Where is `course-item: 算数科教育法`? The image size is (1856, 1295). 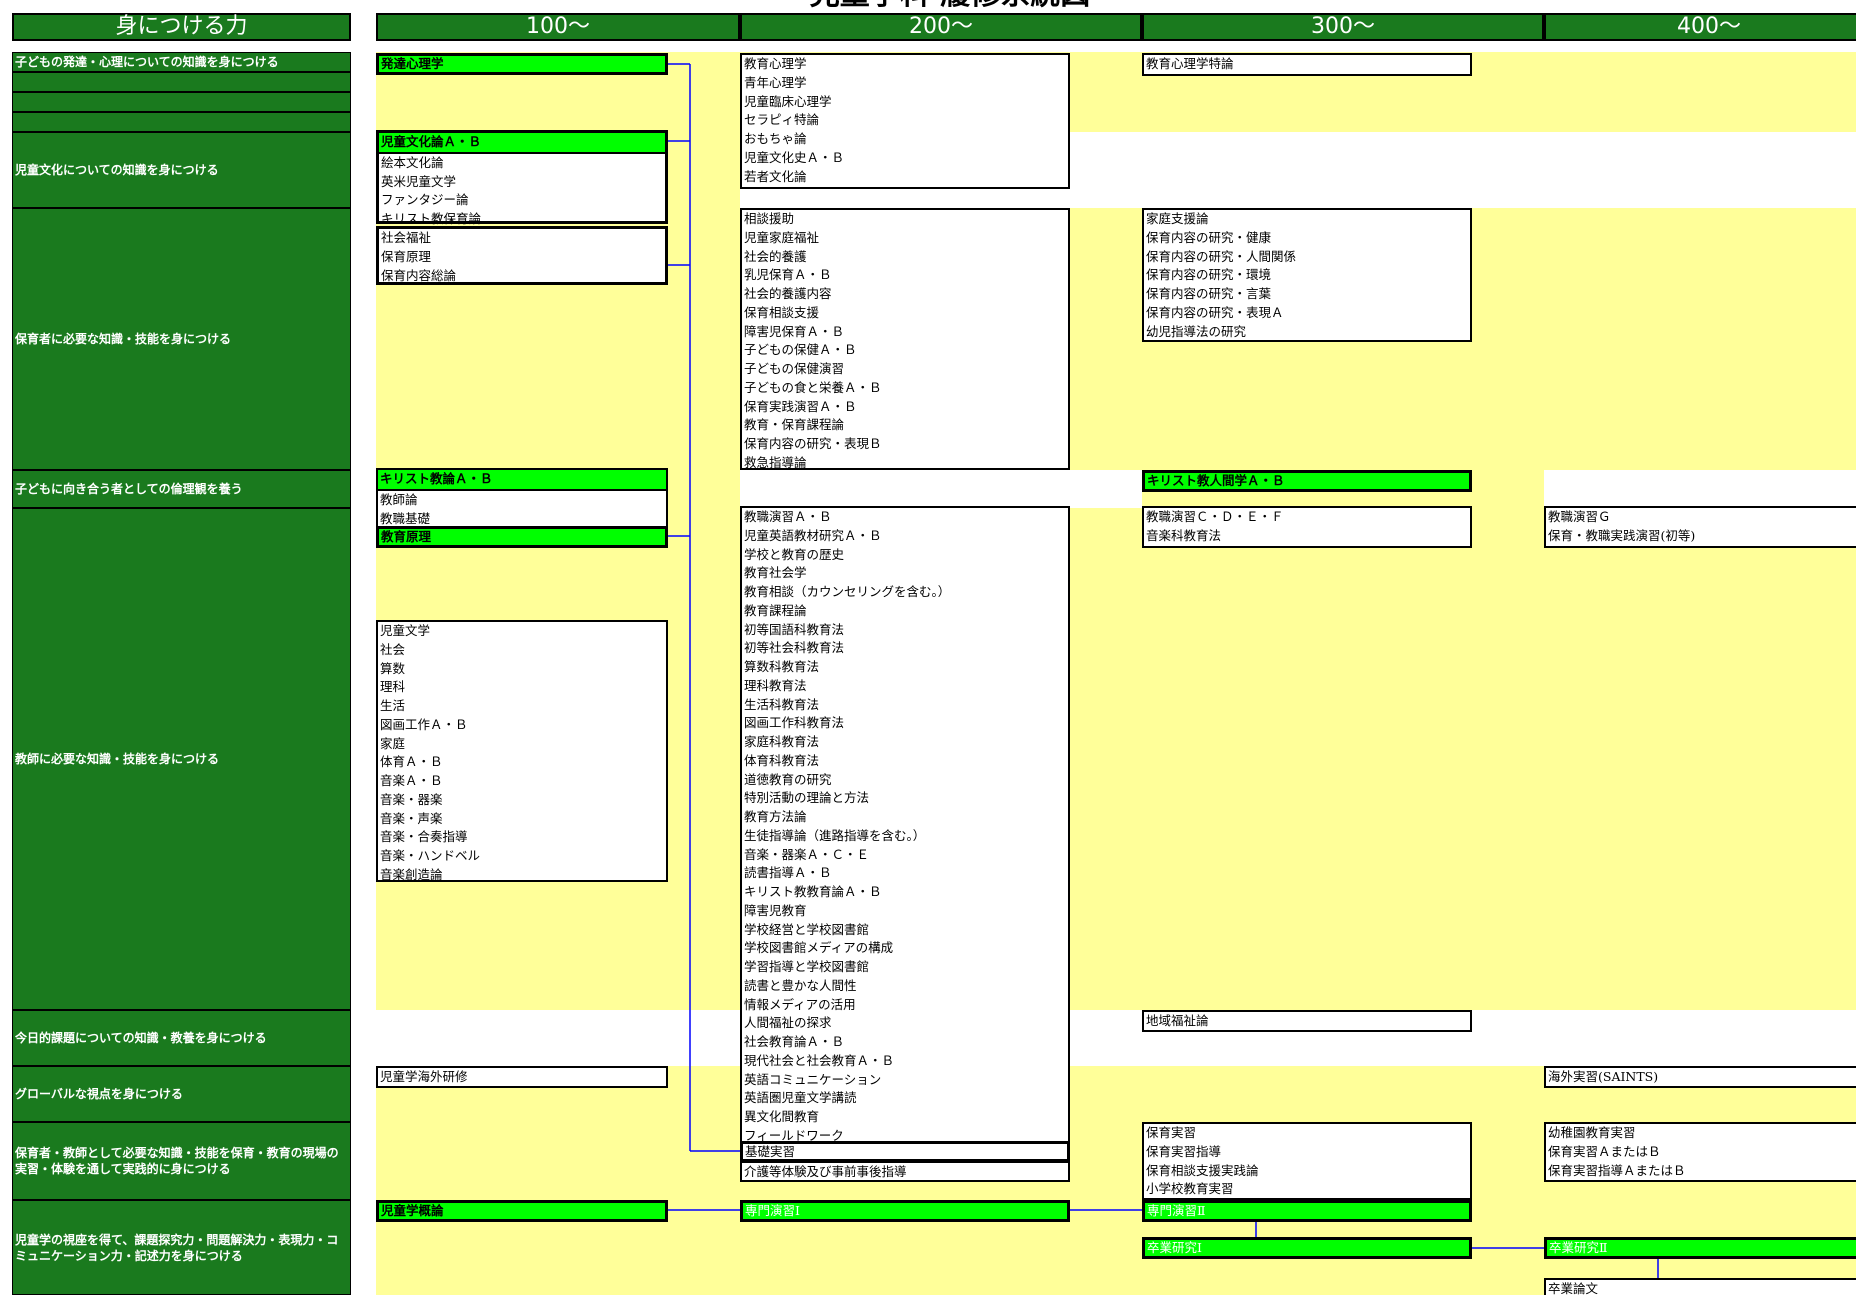
course-item: 算数科教育法 is located at coordinates (782, 666).